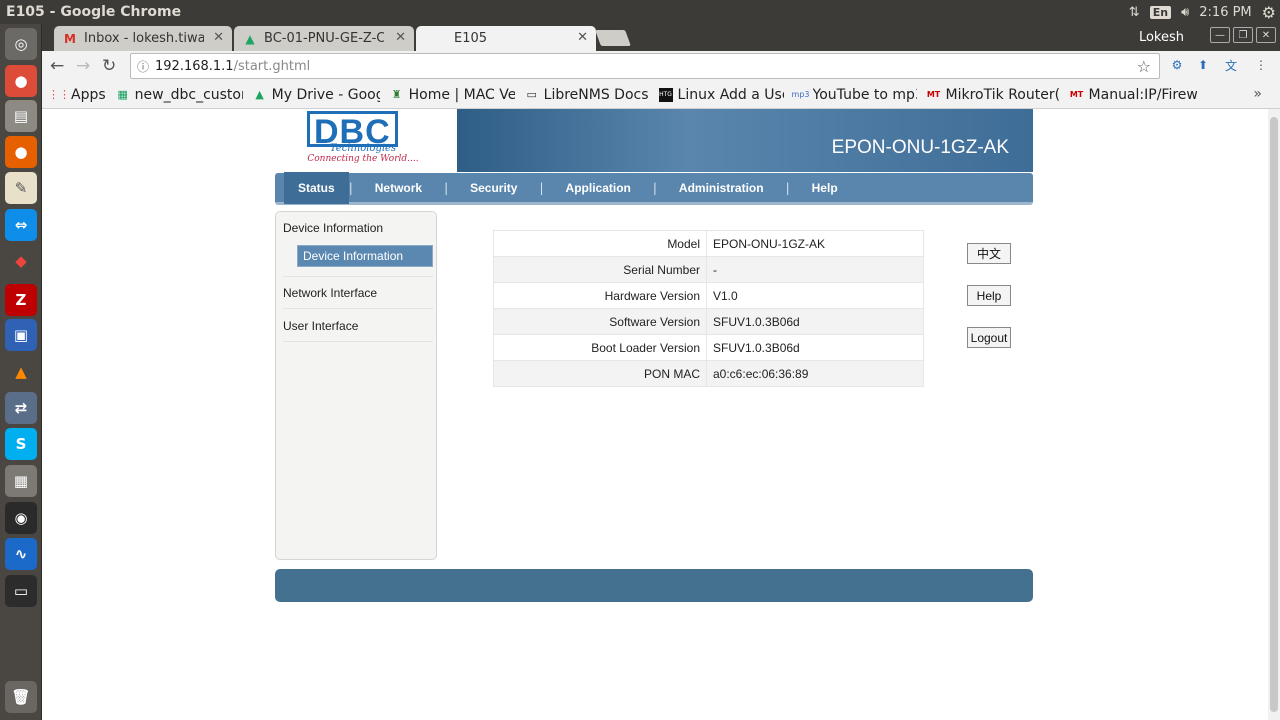 The image size is (1280, 720). I want to click on mp3-icon: mp3, so click(800, 94).